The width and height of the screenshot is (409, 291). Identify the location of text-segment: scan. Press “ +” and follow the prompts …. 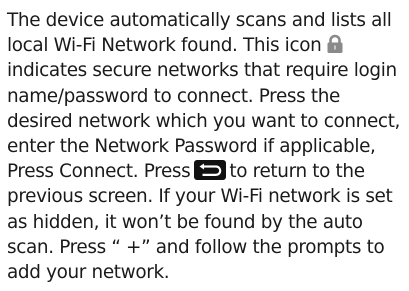
(196, 247).